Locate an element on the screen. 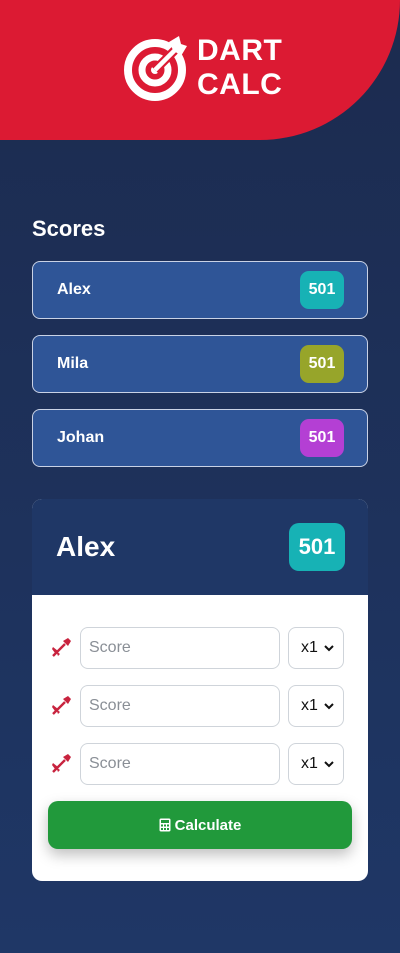  dart-2-multiplier-select: x1 is located at coordinates (316, 706).